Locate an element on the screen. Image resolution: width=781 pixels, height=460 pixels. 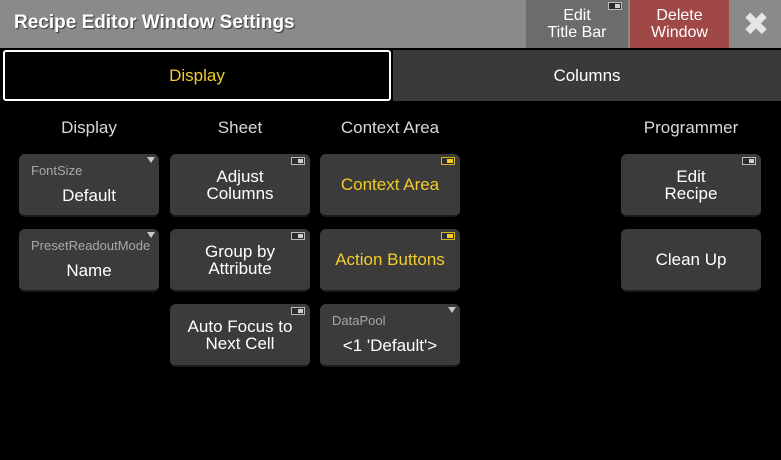
programmer-column-header: Programmer is located at coordinates (691, 127).